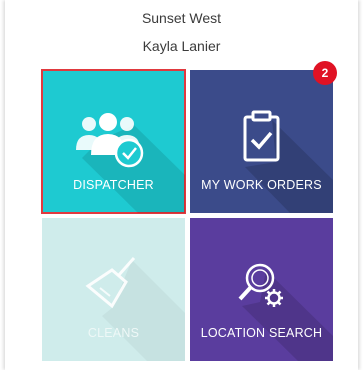 This screenshot has width=363, height=370. I want to click on user-name: Kayla Lanier, so click(181, 46).